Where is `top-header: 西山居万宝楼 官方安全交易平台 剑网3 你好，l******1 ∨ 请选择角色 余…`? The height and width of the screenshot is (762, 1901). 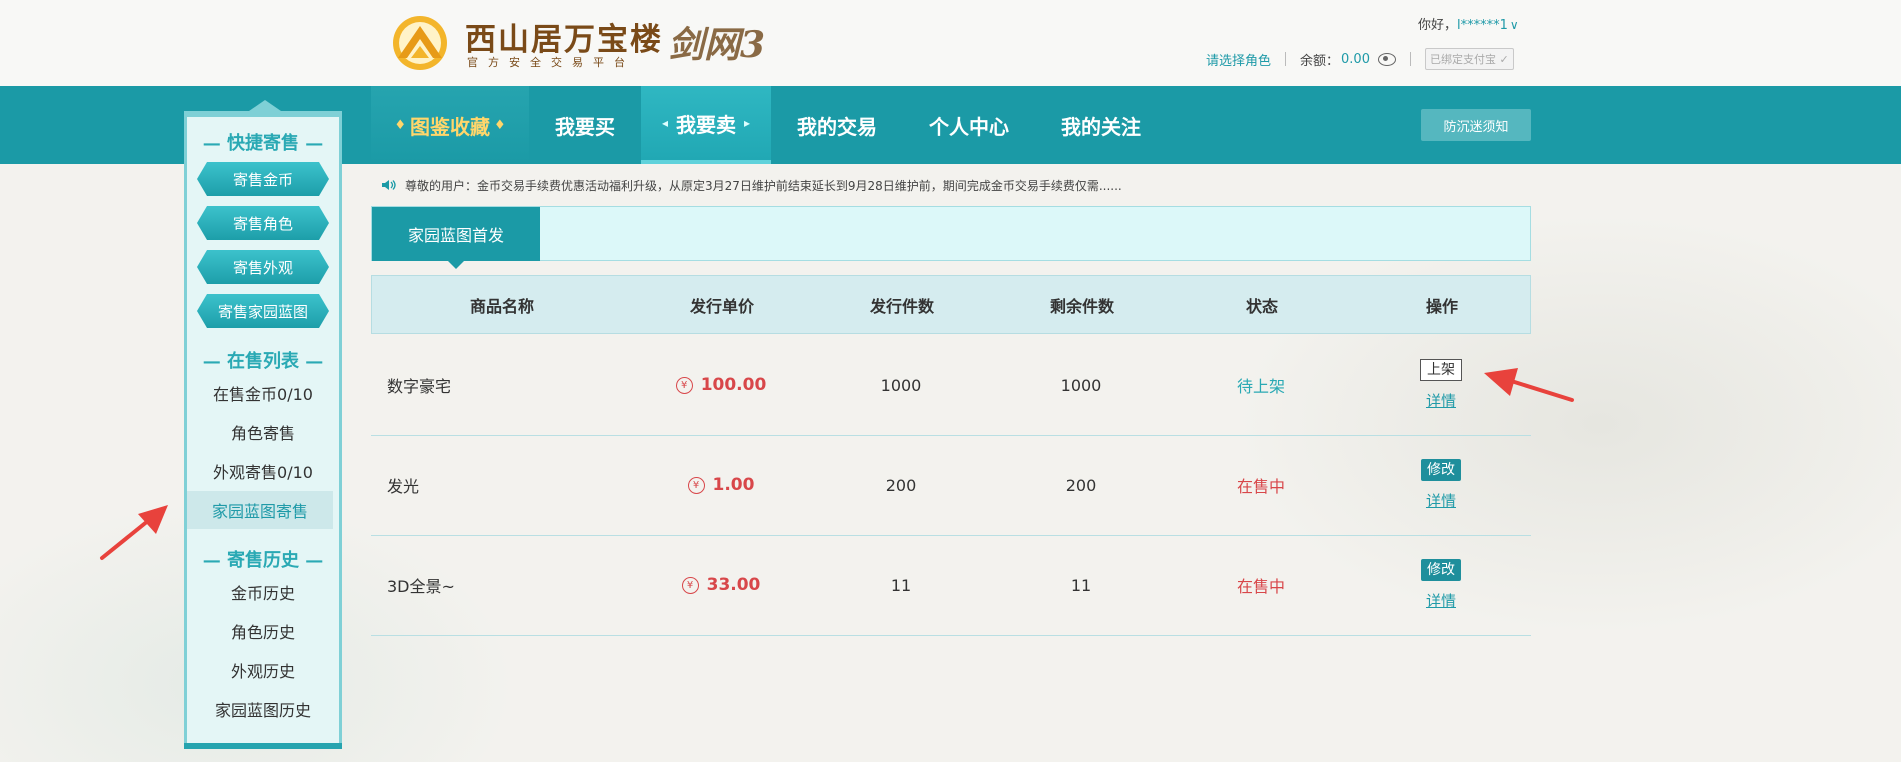 top-header: 西山居万宝楼 官方安全交易平台 剑网3 你好，l******1 ∨ 请选择角色 余… is located at coordinates (950, 43).